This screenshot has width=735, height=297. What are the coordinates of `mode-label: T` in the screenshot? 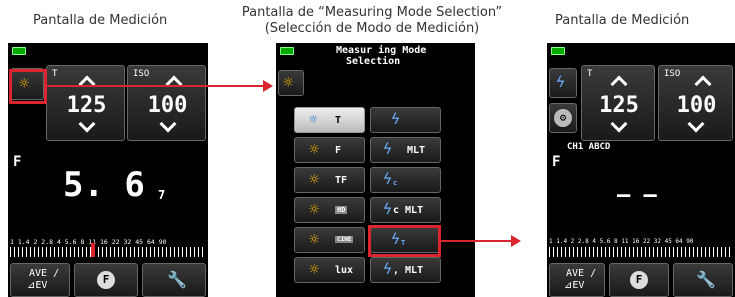 It's located at (338, 120).